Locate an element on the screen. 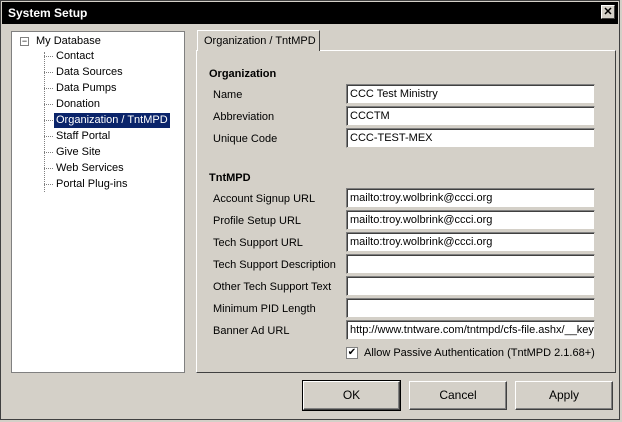  tech-support-url-label: Tech Support URL is located at coordinates (258, 243).